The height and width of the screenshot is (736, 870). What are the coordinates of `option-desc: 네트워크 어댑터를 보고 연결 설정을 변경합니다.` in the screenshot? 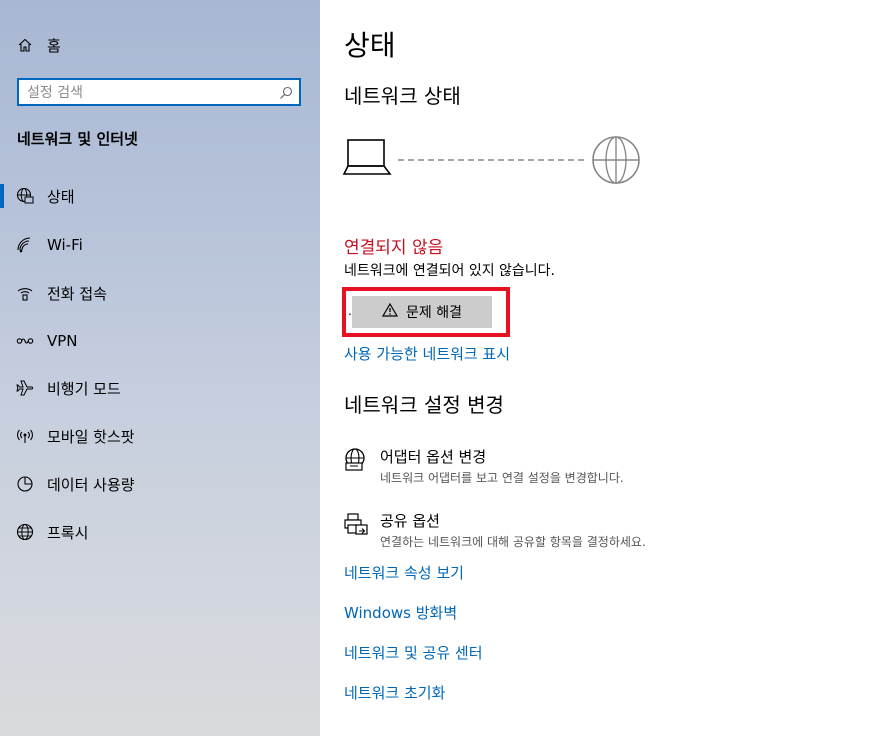 It's located at (502, 478).